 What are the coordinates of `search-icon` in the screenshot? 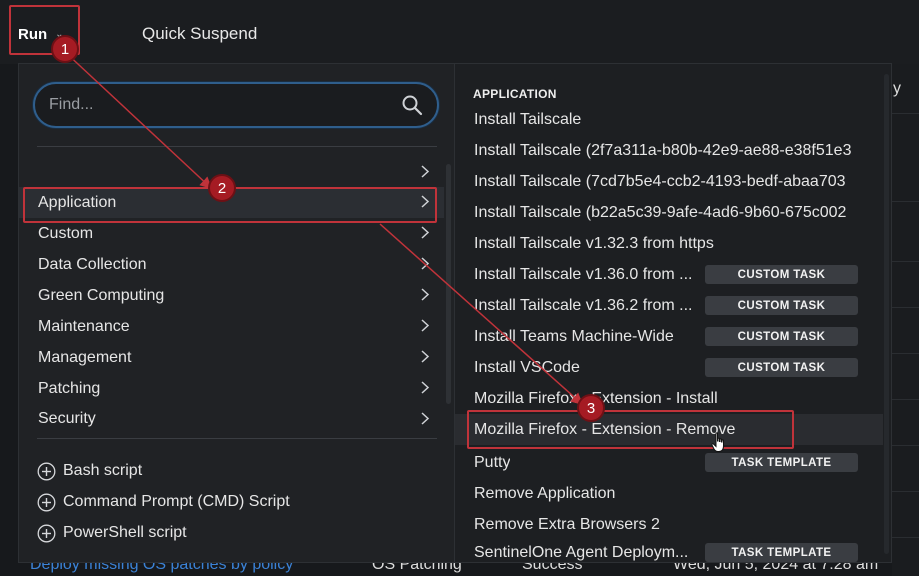 It's located at (412, 105).